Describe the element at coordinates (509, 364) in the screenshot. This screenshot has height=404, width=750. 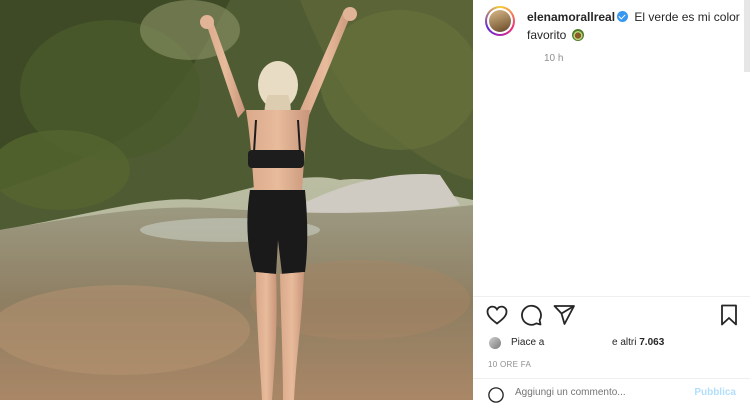
I see `post-timestamp: 10 ORE FA` at that location.